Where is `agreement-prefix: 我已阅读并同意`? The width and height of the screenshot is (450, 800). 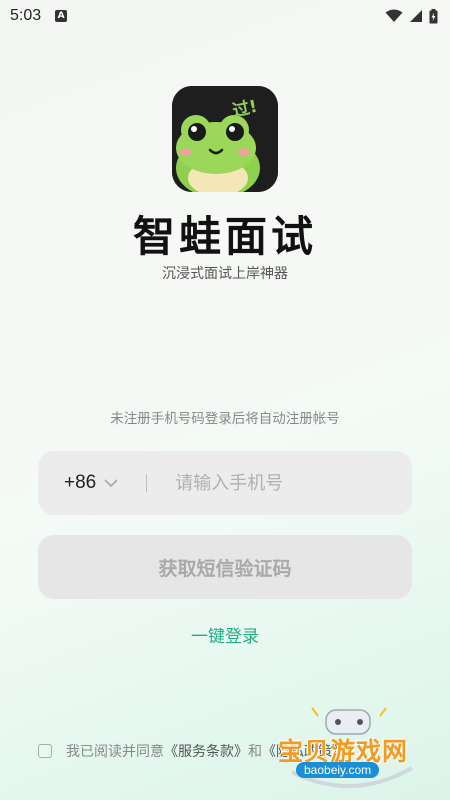 agreement-prefix: 我已阅读并同意 is located at coordinates (115, 752).